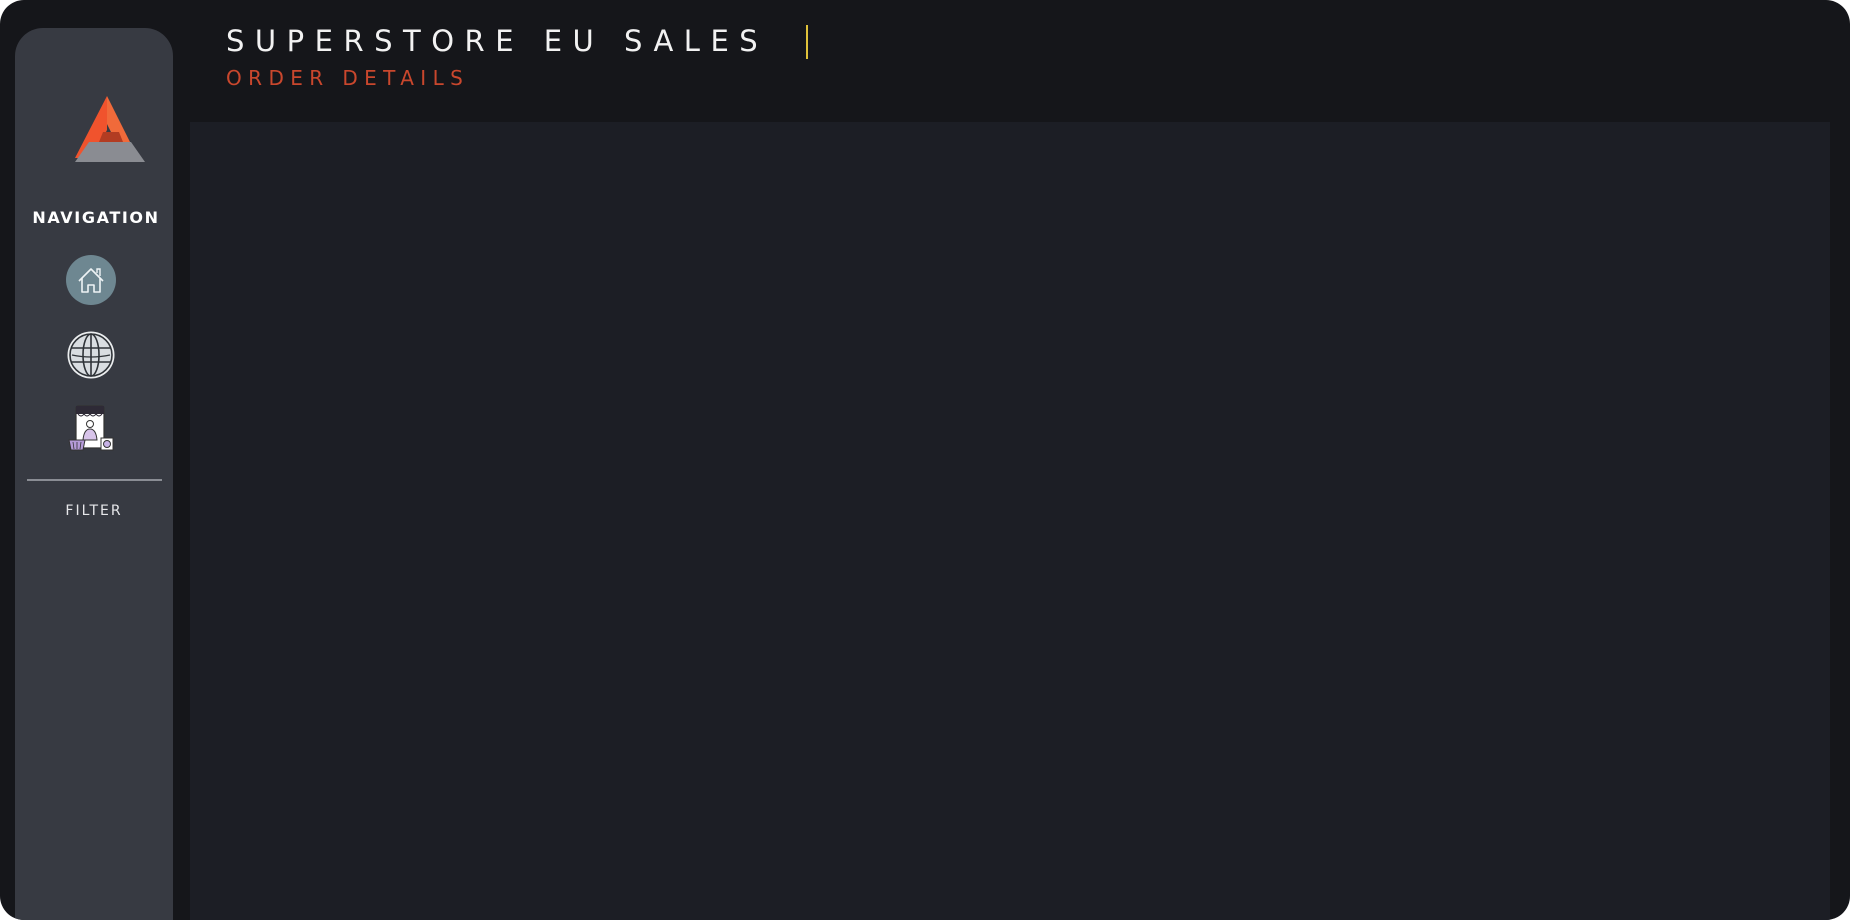 This screenshot has width=1850, height=920. I want to click on sidebar: NAVIGATION FILTER, so click(94, 474).